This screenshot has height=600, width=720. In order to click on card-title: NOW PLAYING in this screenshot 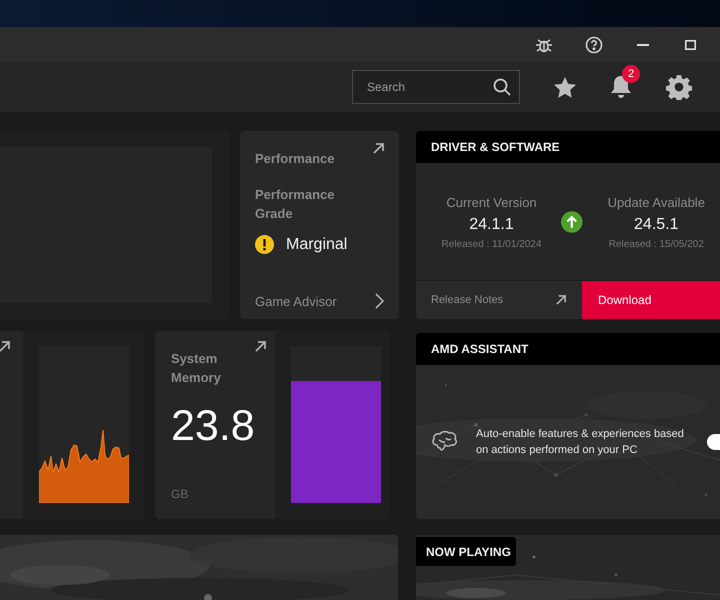, I will do `click(468, 552)`.